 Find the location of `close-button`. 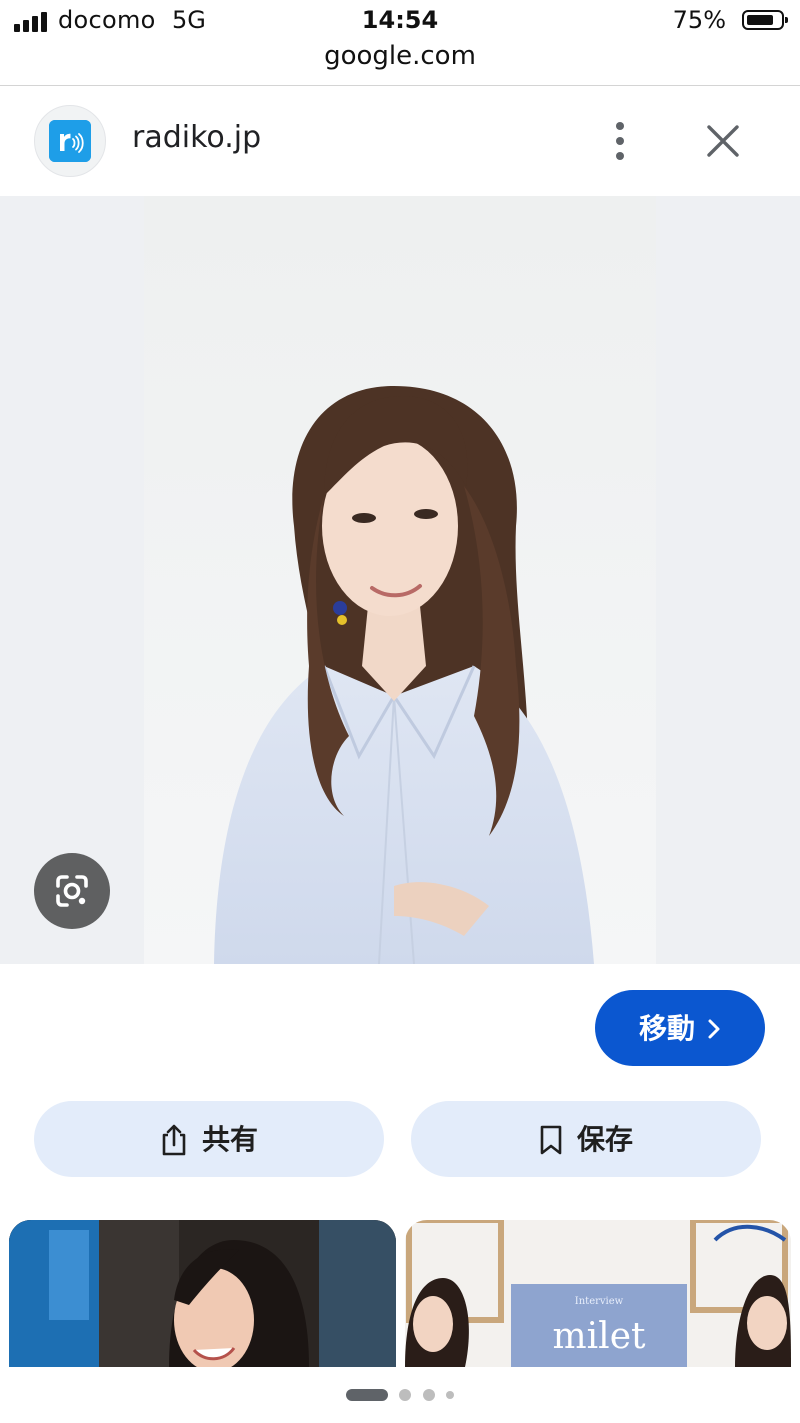

close-button is located at coordinates (723, 141).